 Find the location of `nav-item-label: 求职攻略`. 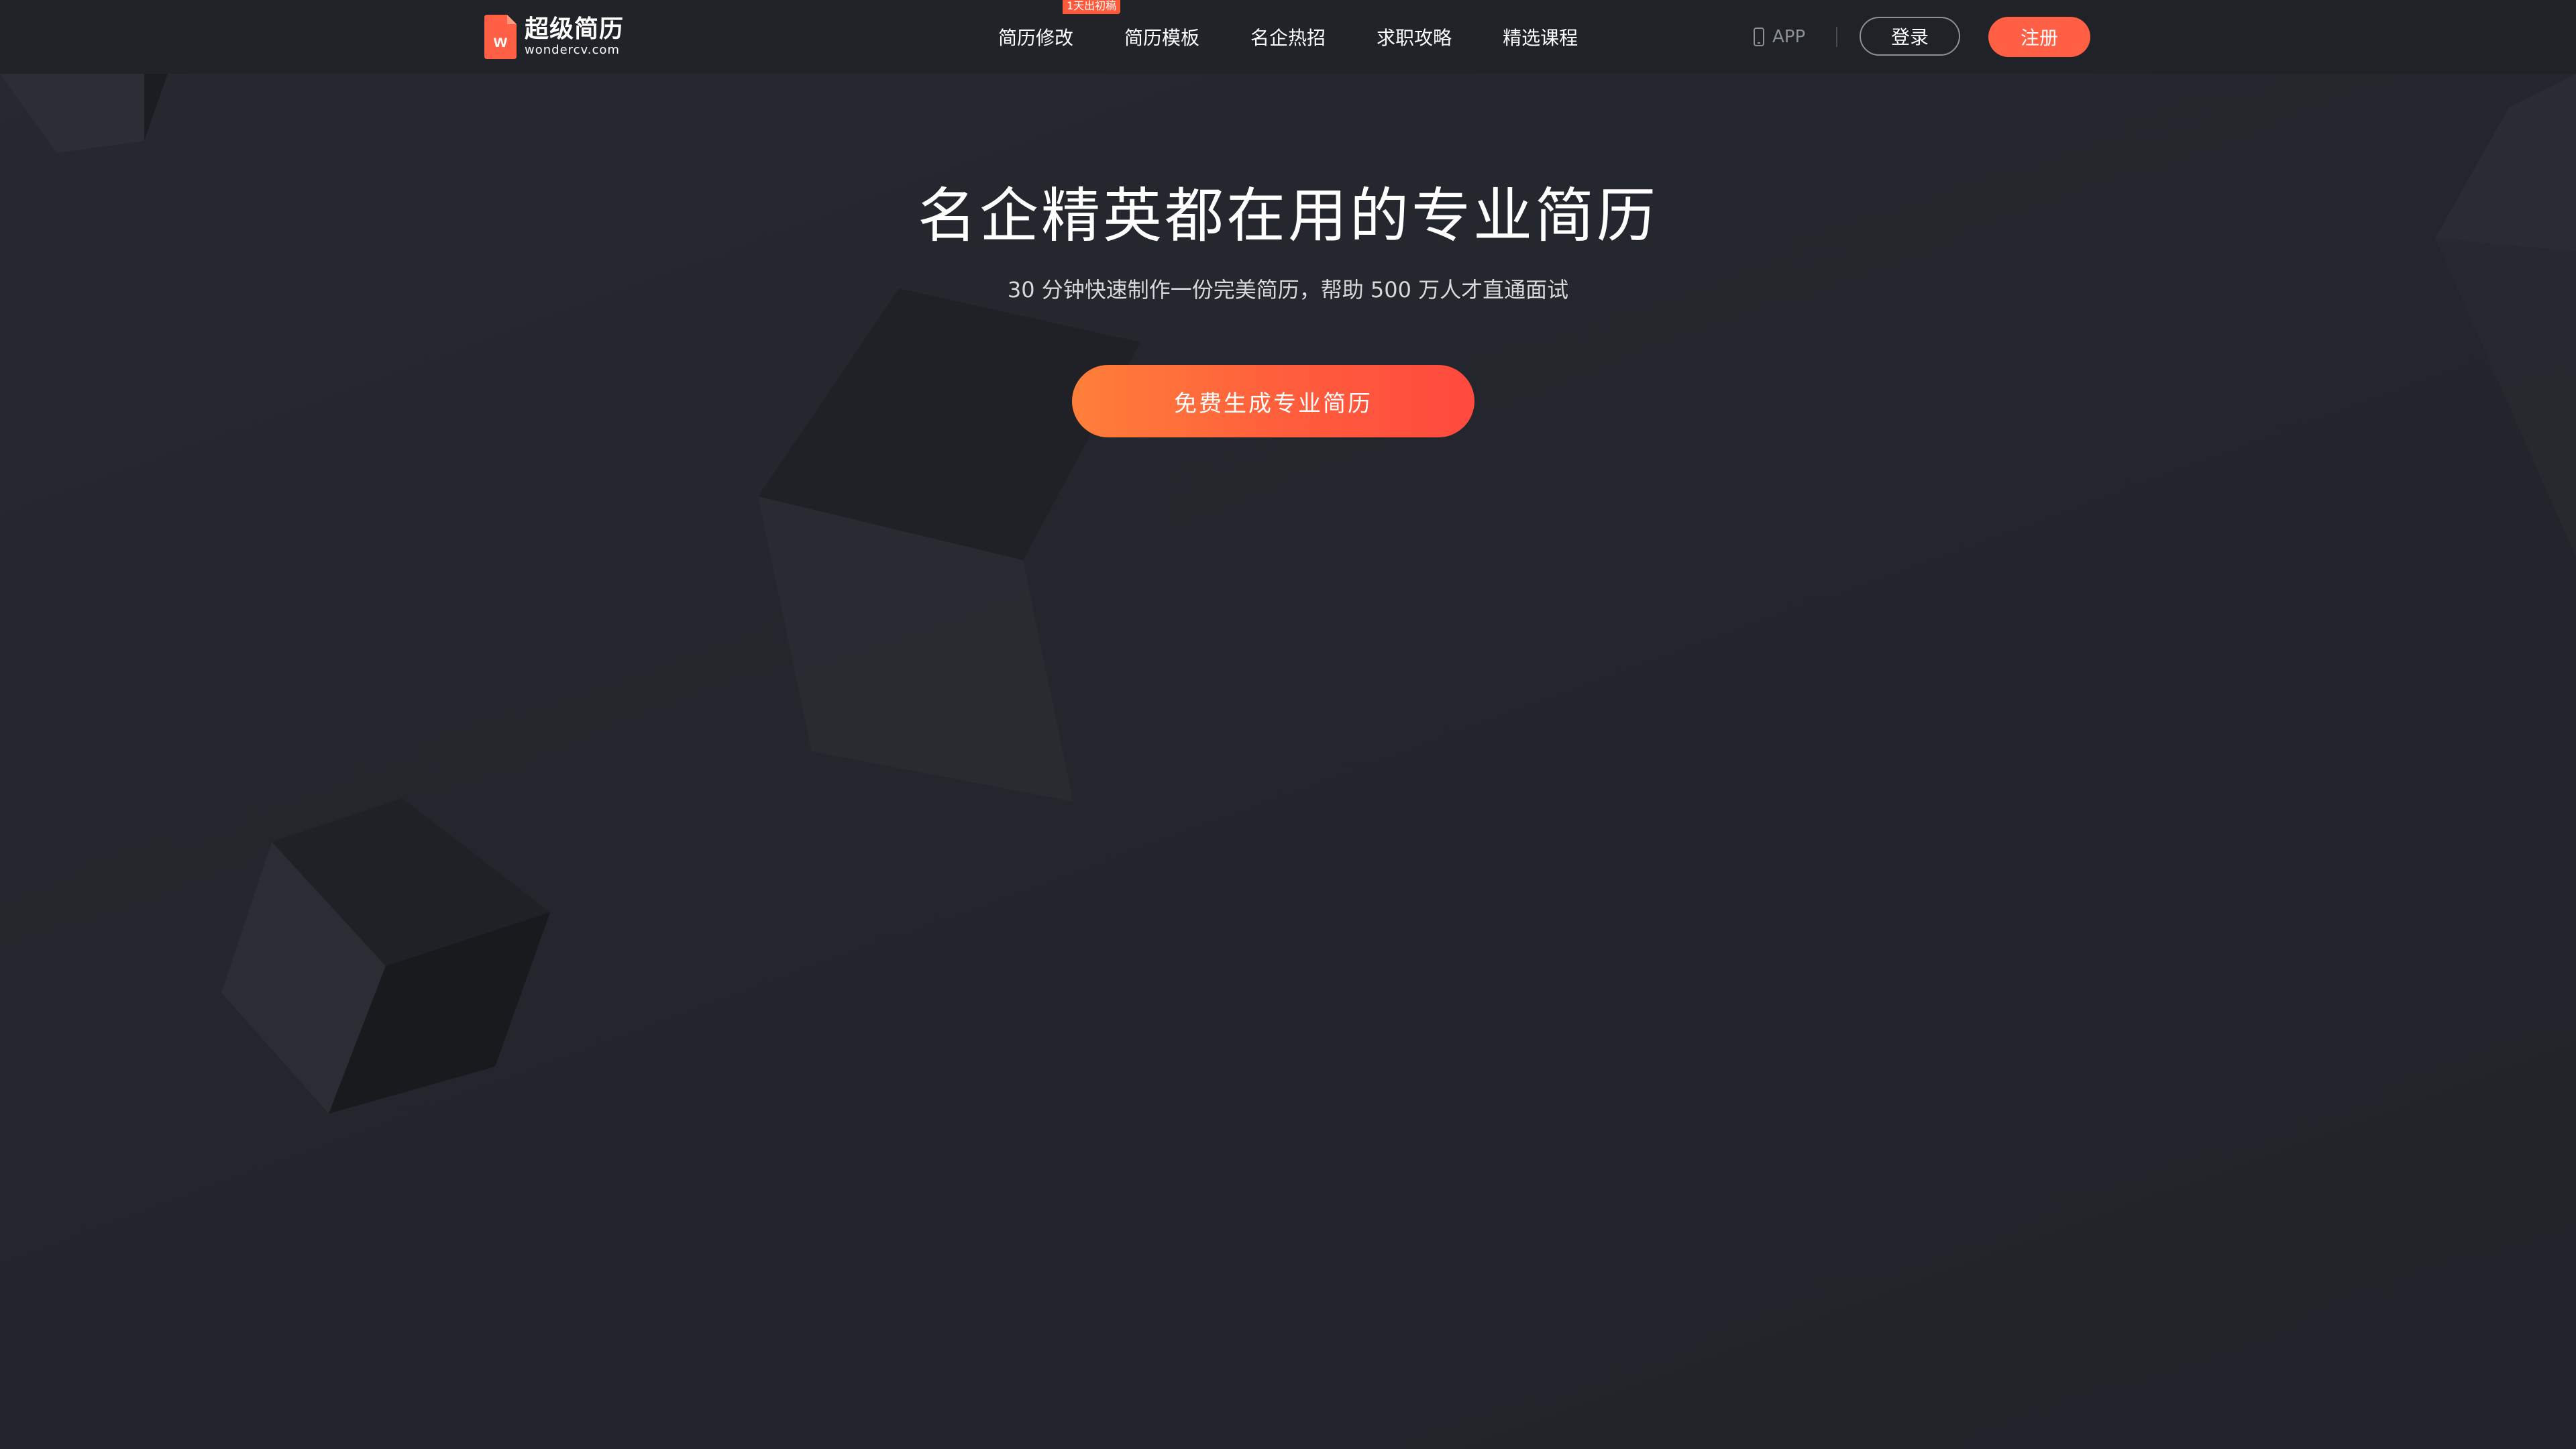

nav-item-label: 求职攻略 is located at coordinates (1414, 38).